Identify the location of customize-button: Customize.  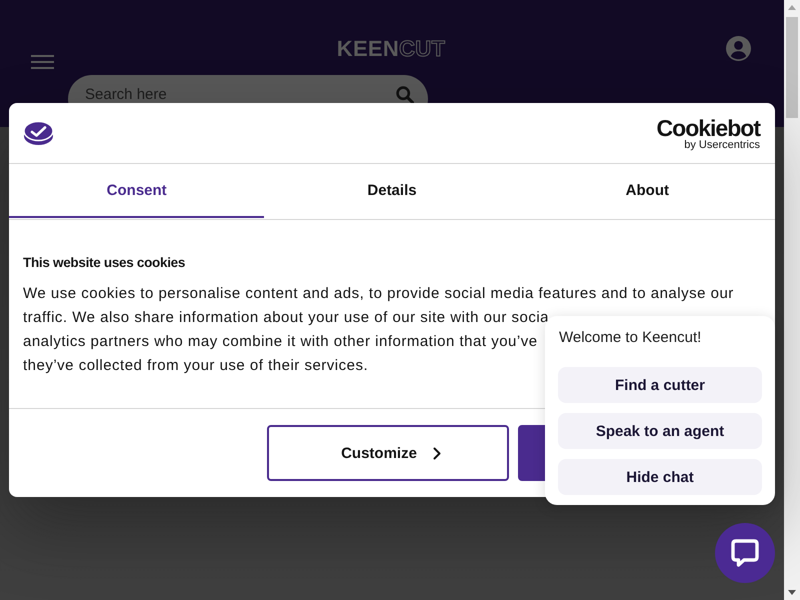
(388, 453).